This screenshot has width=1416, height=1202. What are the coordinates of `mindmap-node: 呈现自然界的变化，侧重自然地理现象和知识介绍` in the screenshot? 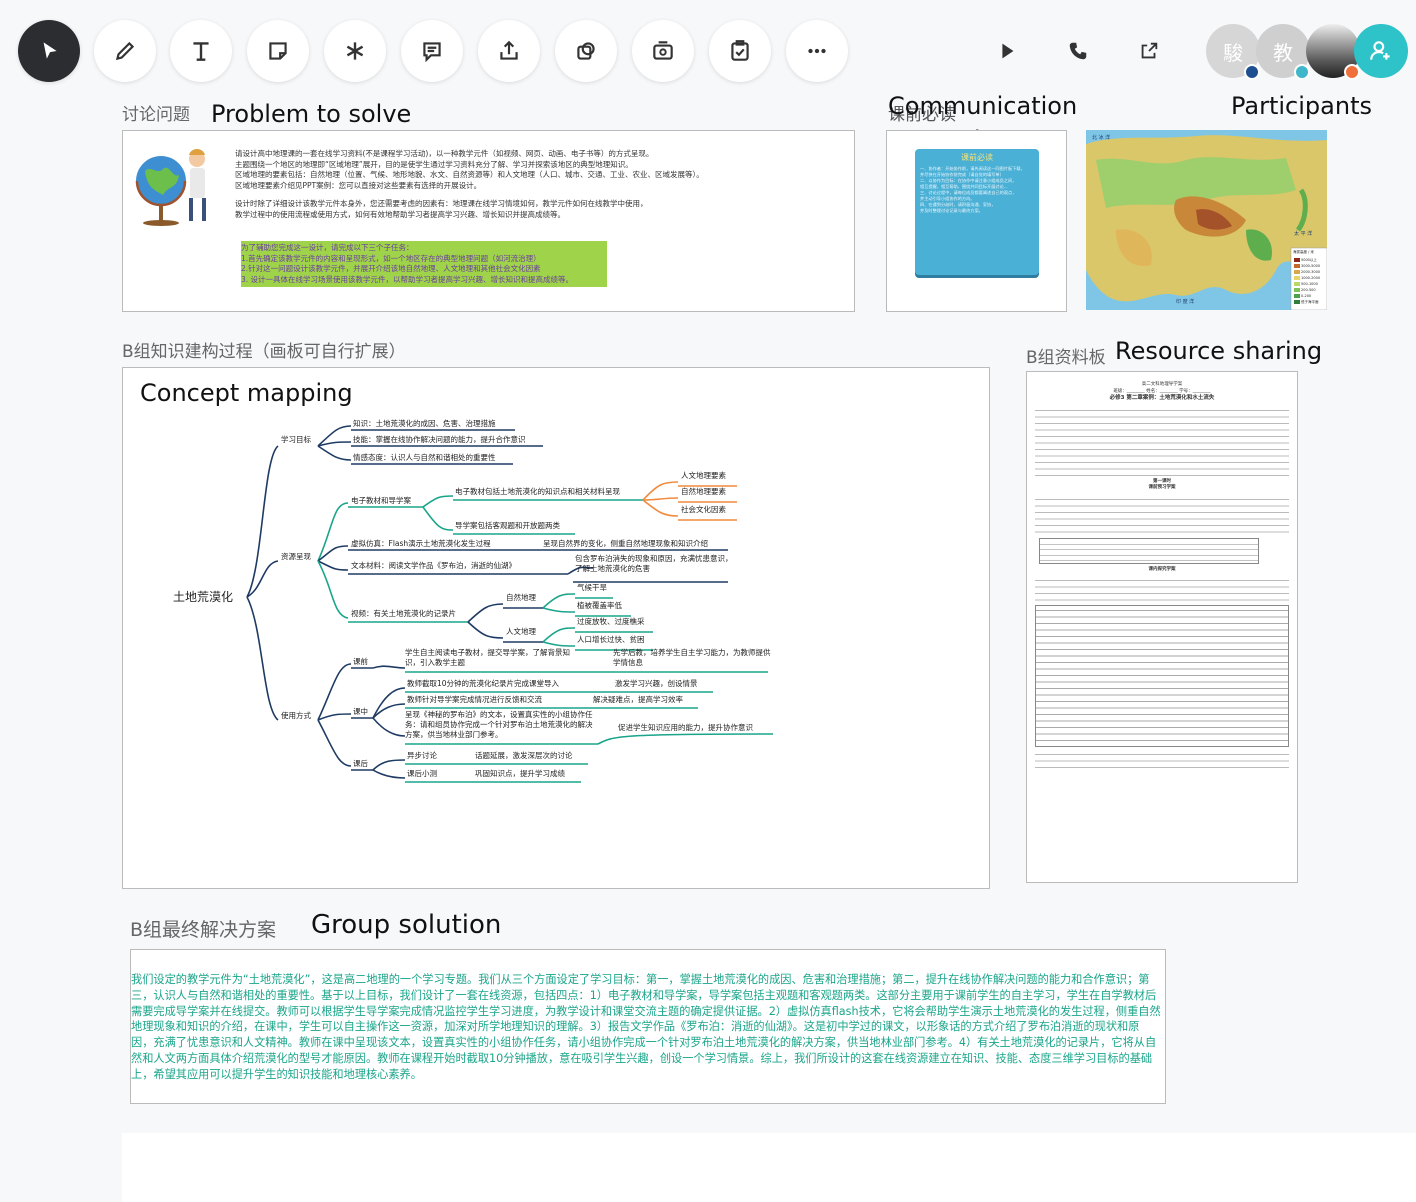 It's located at (625, 543).